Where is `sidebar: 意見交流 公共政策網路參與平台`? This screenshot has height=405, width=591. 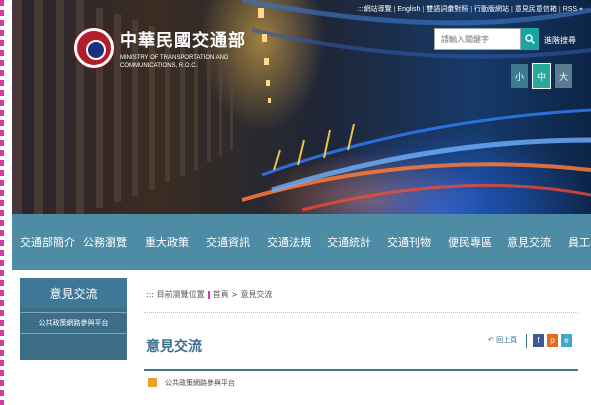
sidebar: 意見交流 公共政策網路參與平台 is located at coordinates (73, 319).